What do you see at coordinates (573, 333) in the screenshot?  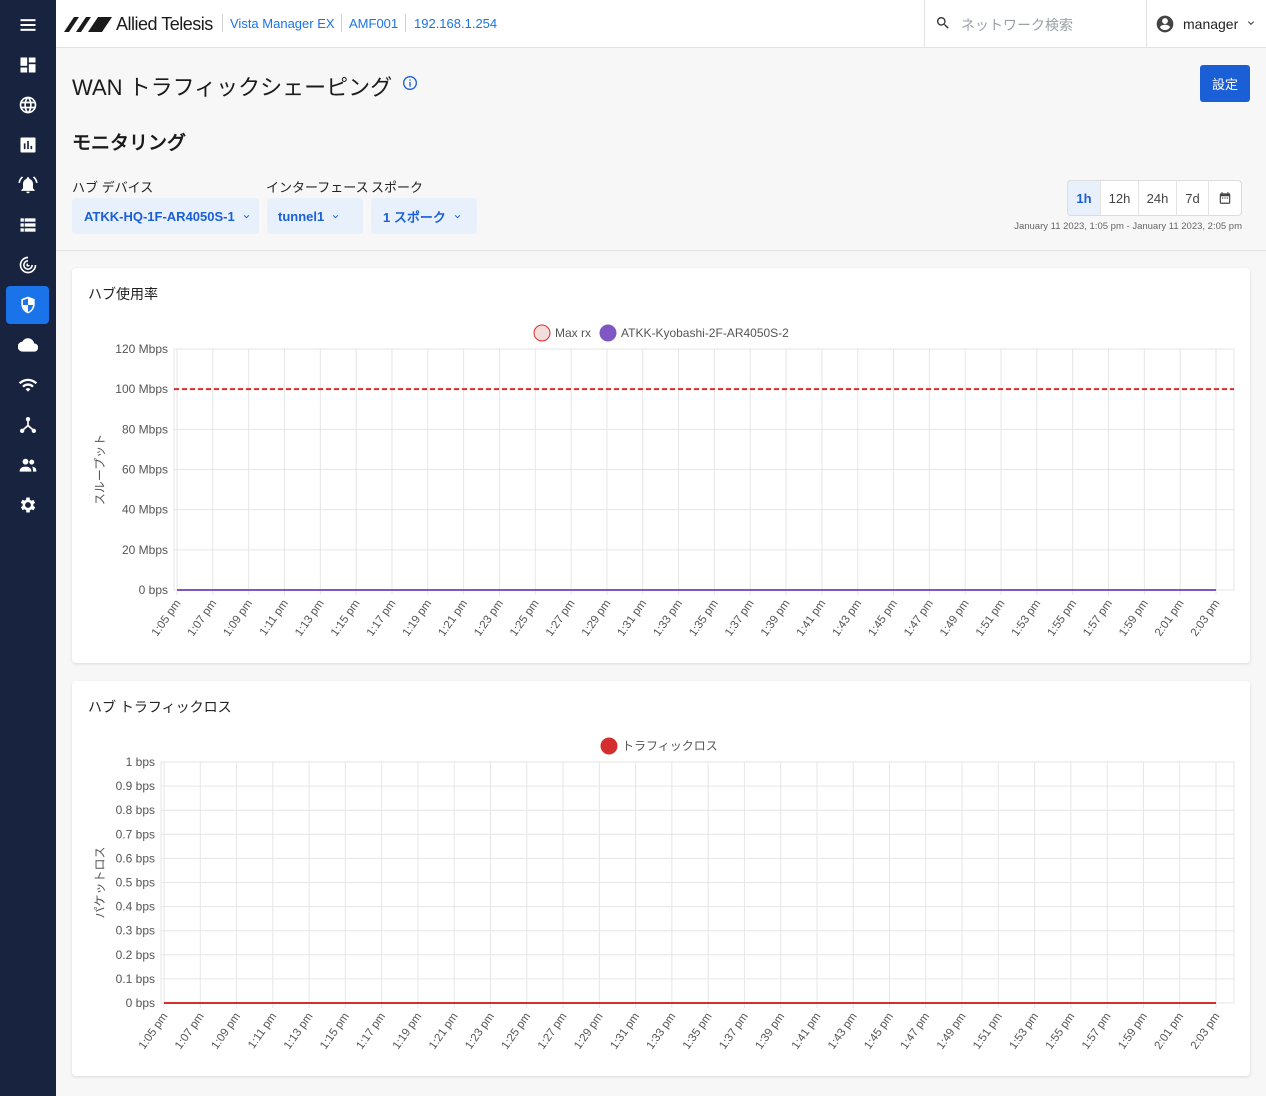 I see `legend-label-0: Max rx` at bounding box center [573, 333].